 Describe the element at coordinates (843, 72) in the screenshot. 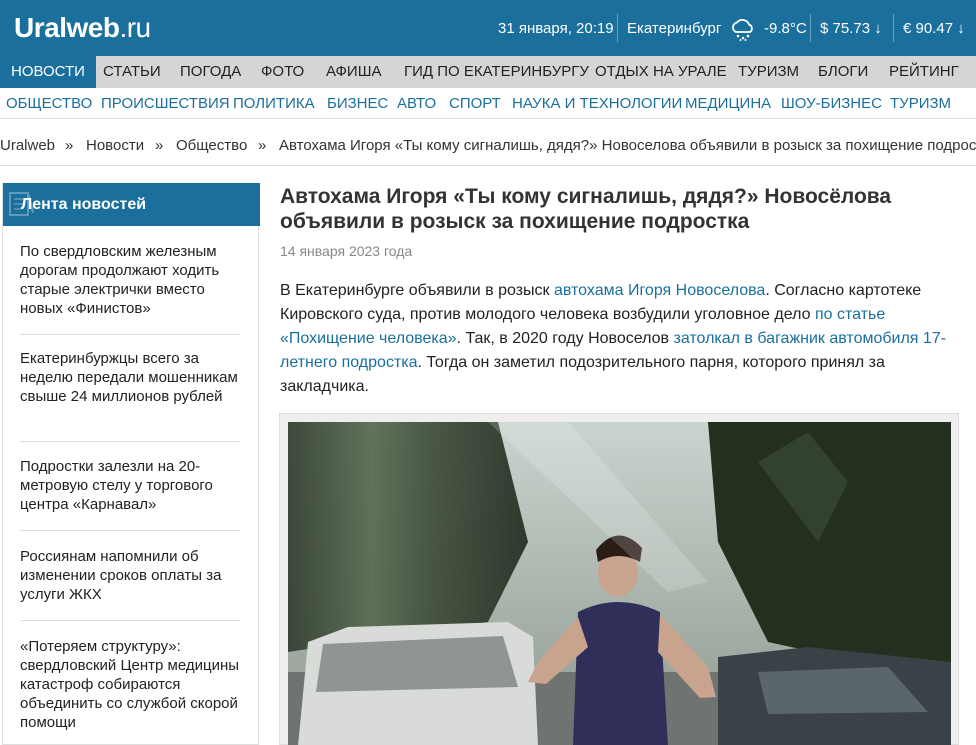

I see `nav-item-blogs: БЛОГИ` at that location.